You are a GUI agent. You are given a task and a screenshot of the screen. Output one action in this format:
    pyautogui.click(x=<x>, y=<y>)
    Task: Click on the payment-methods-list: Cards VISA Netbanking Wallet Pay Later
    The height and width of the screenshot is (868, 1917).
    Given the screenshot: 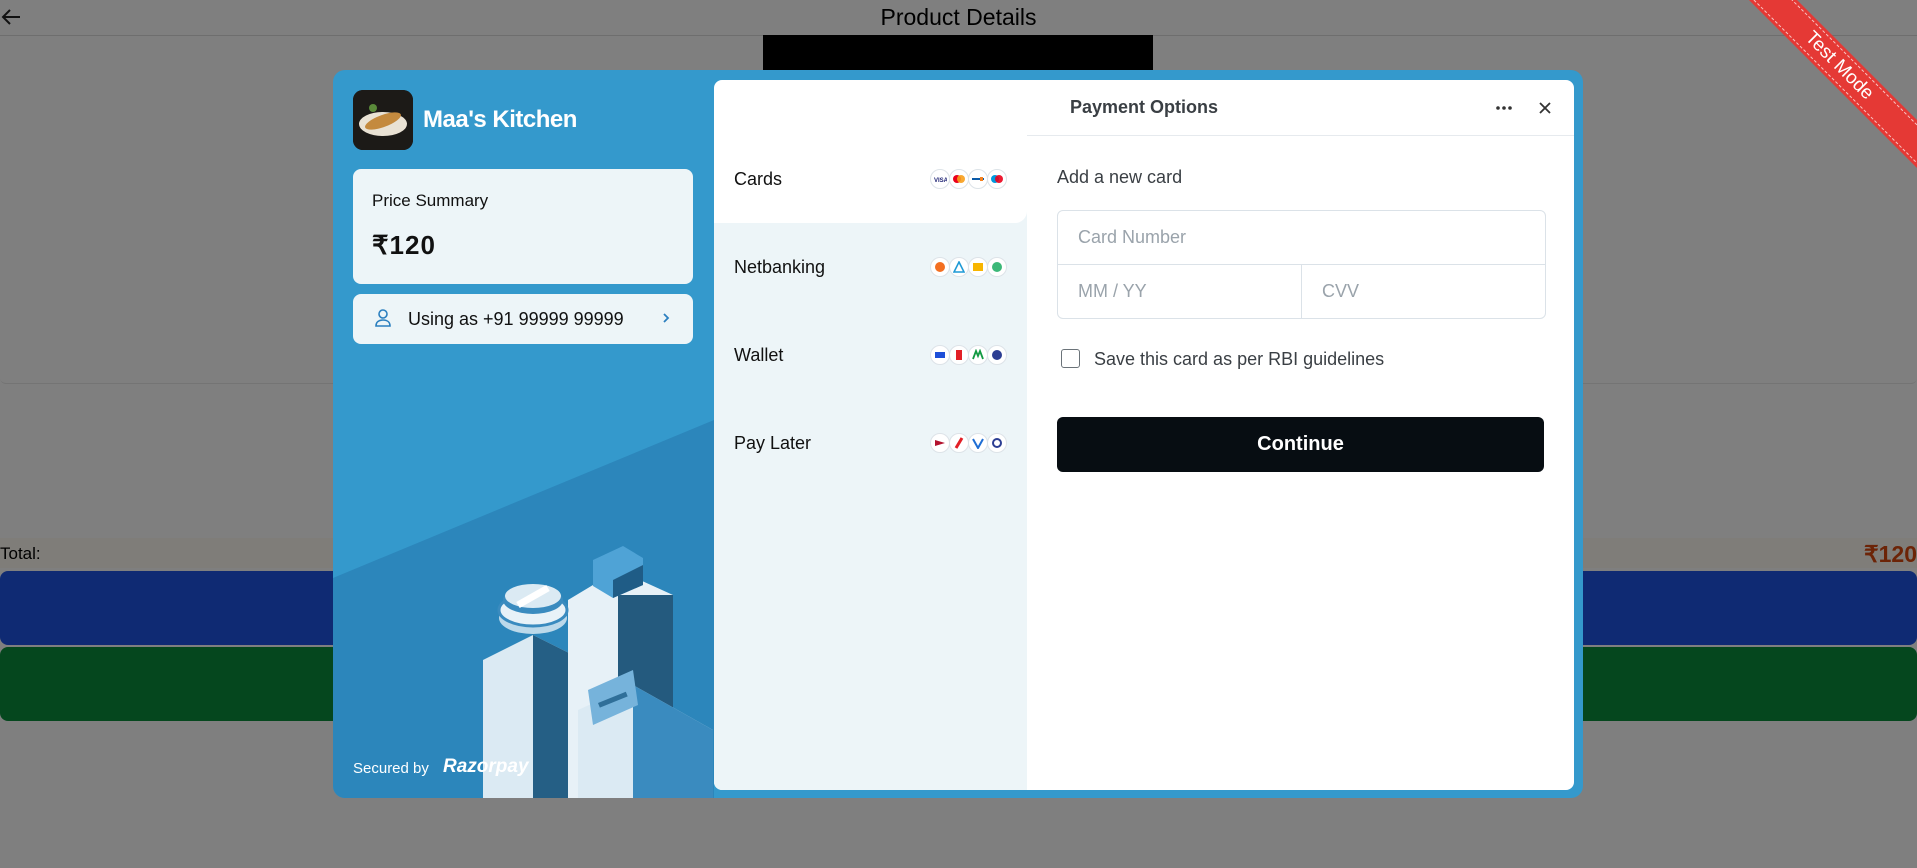 What is the action you would take?
    pyautogui.click(x=870, y=462)
    